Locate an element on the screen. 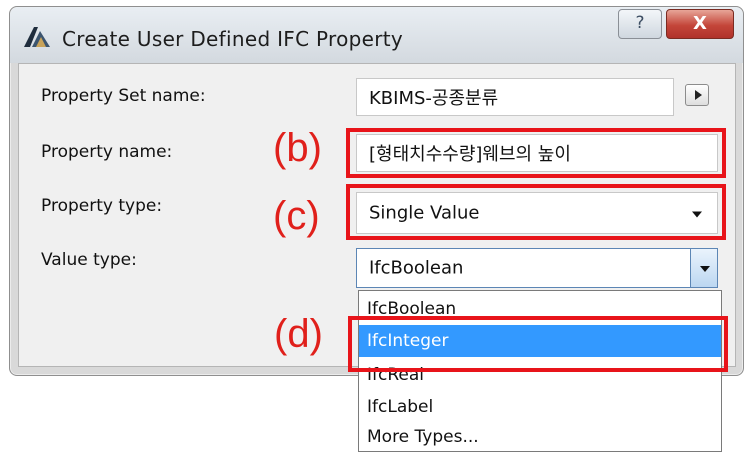 Image resolution: width=754 pixels, height=454 pixels. property-set-name-value: KBIMS-공종분류 is located at coordinates (434, 98).